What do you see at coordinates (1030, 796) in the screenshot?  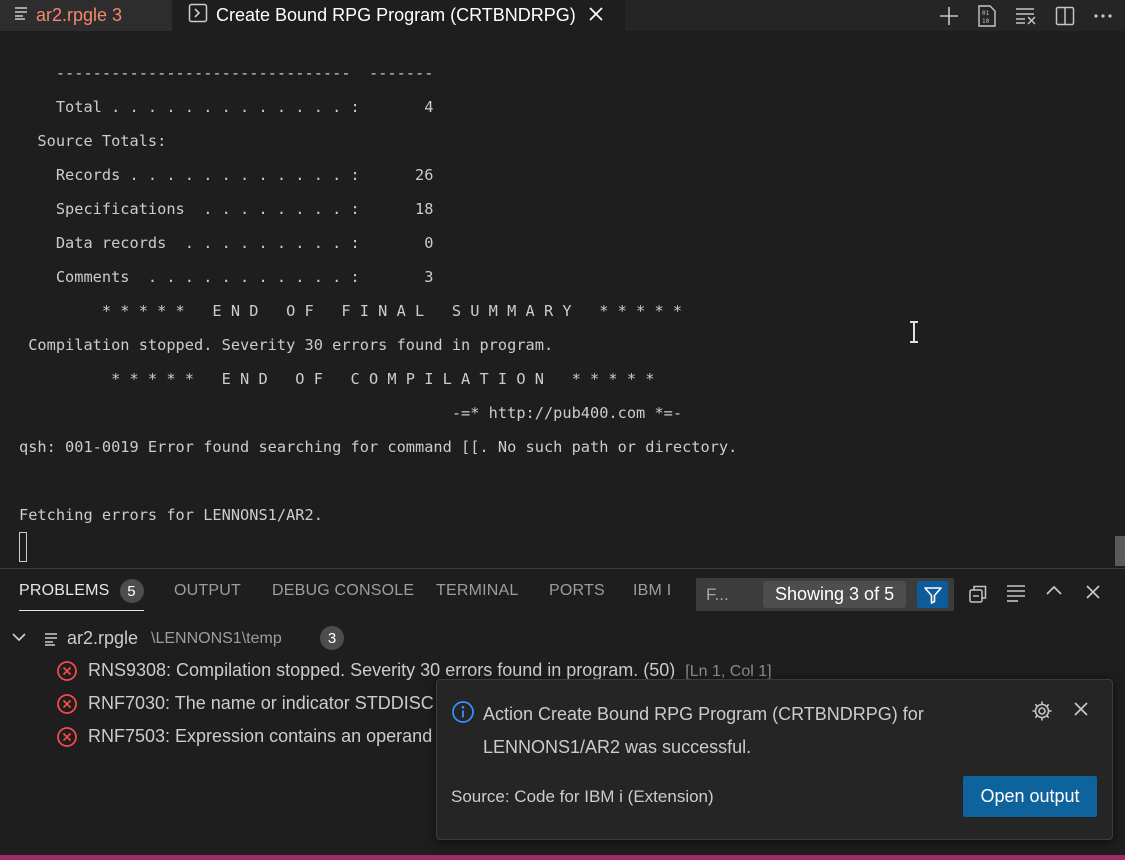 I see `open-output-button: Open output` at bounding box center [1030, 796].